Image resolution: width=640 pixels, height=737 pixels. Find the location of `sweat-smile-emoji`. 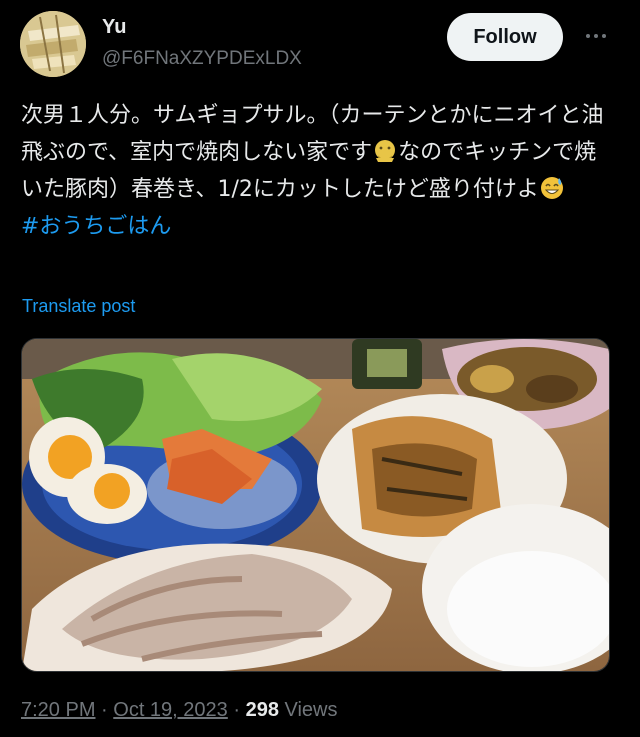

sweat-smile-emoji is located at coordinates (551, 188).